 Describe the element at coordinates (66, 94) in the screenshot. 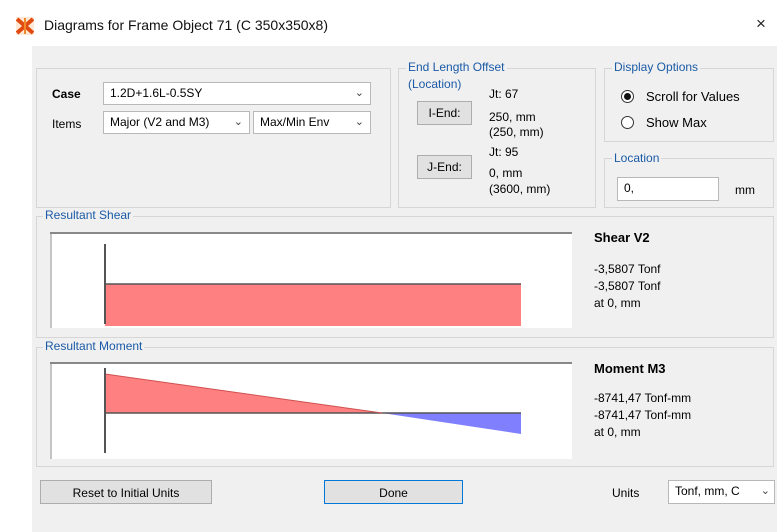

I see `case-label: Case` at that location.